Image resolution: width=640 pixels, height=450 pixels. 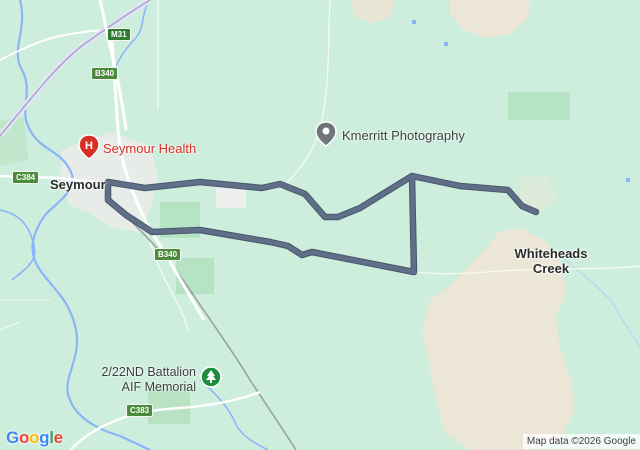 What do you see at coordinates (12, 437) in the screenshot?
I see `google-logo-g1: G` at bounding box center [12, 437].